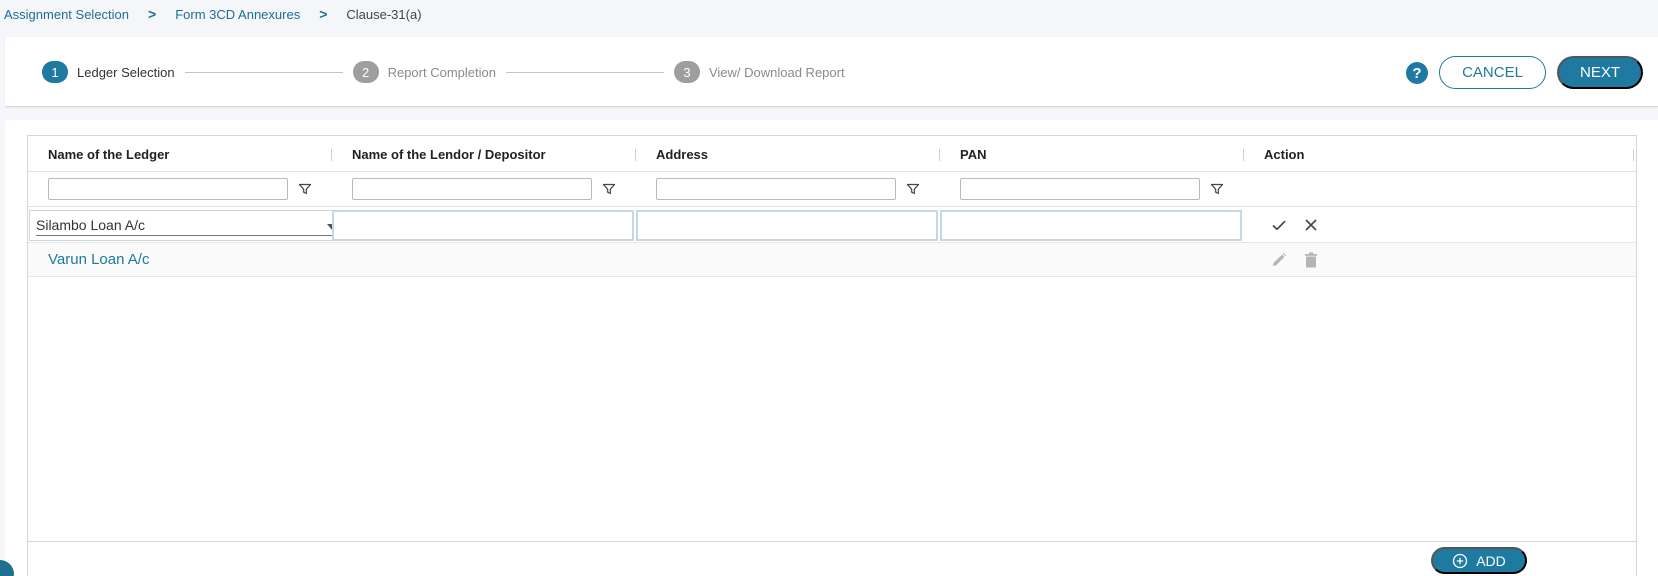  I want to click on address-input, so click(787, 225).